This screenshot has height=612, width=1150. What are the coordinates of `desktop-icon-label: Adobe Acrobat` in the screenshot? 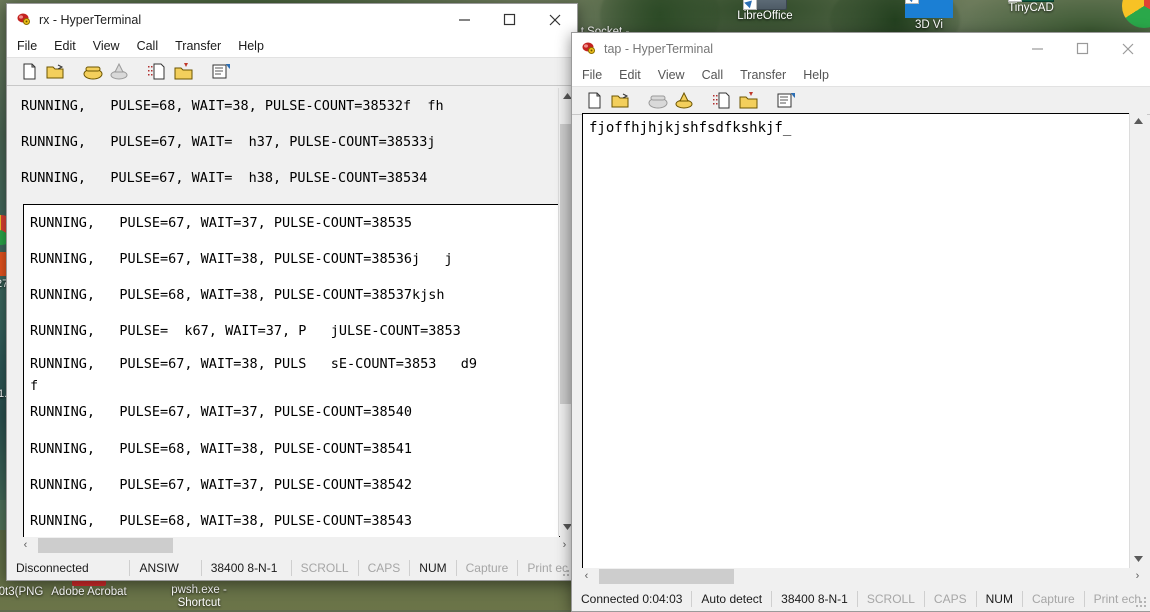 It's located at (89, 592).